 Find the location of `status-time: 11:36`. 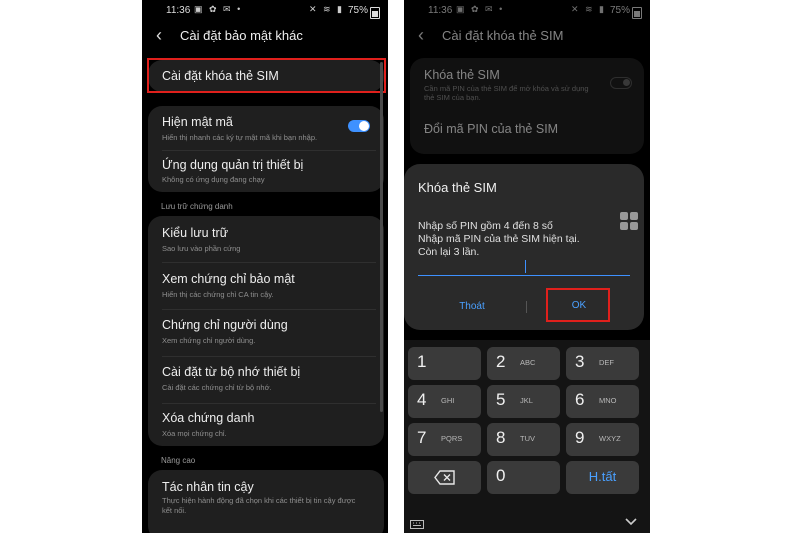

status-time: 11:36 is located at coordinates (178, 10).